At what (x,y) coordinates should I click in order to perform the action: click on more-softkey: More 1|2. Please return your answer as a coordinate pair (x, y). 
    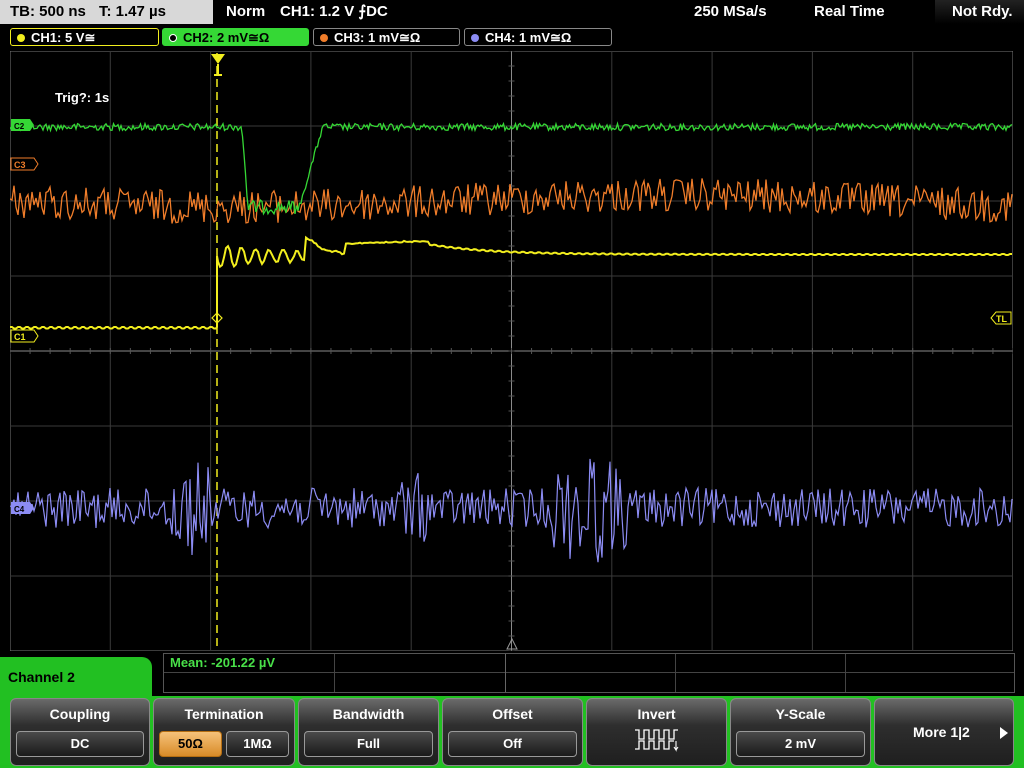
    Looking at the image, I should click on (944, 732).